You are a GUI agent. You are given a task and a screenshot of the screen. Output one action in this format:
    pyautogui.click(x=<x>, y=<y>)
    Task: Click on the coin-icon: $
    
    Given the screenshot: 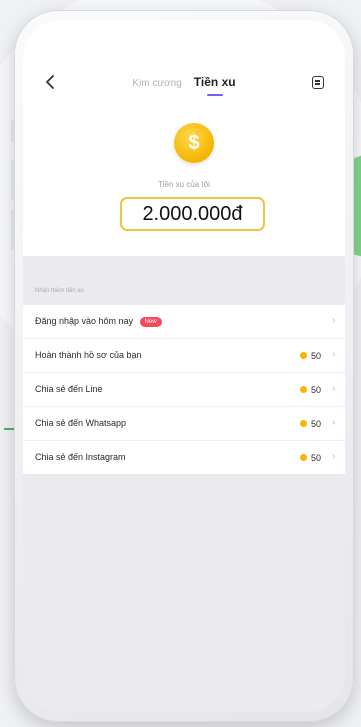 What is the action you would take?
    pyautogui.click(x=194, y=143)
    